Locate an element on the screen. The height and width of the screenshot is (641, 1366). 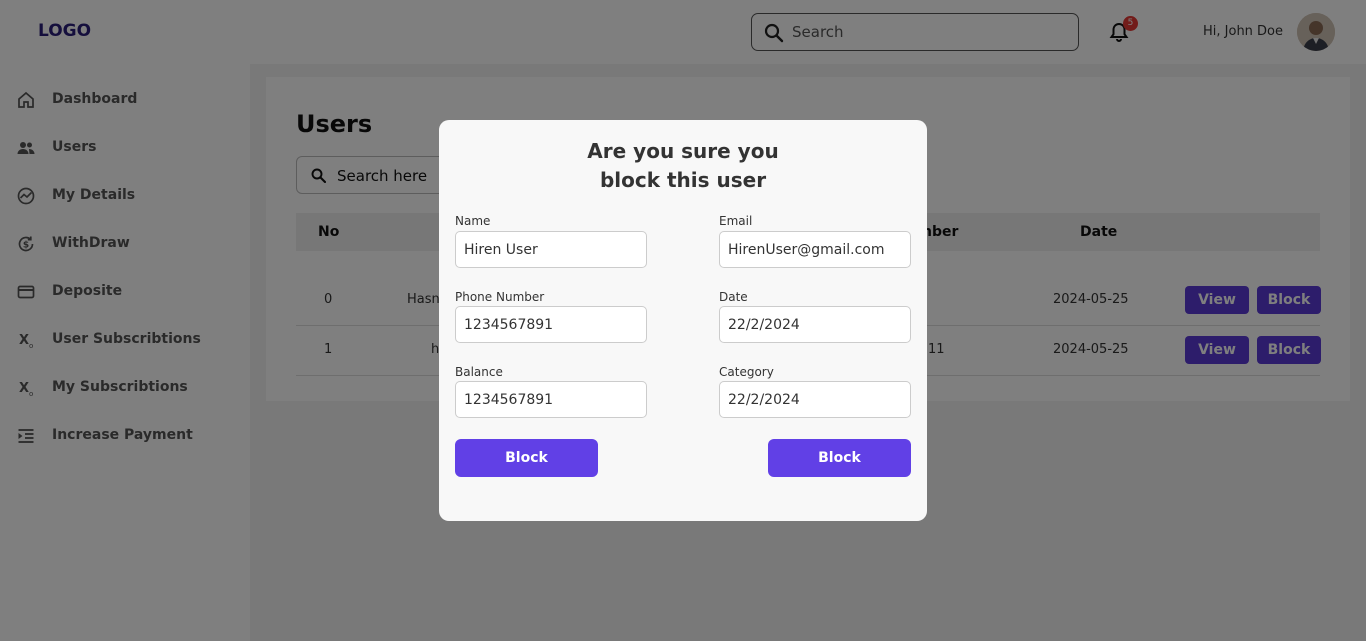
modal-title-line-1: Are you sure you is located at coordinates (683, 151).